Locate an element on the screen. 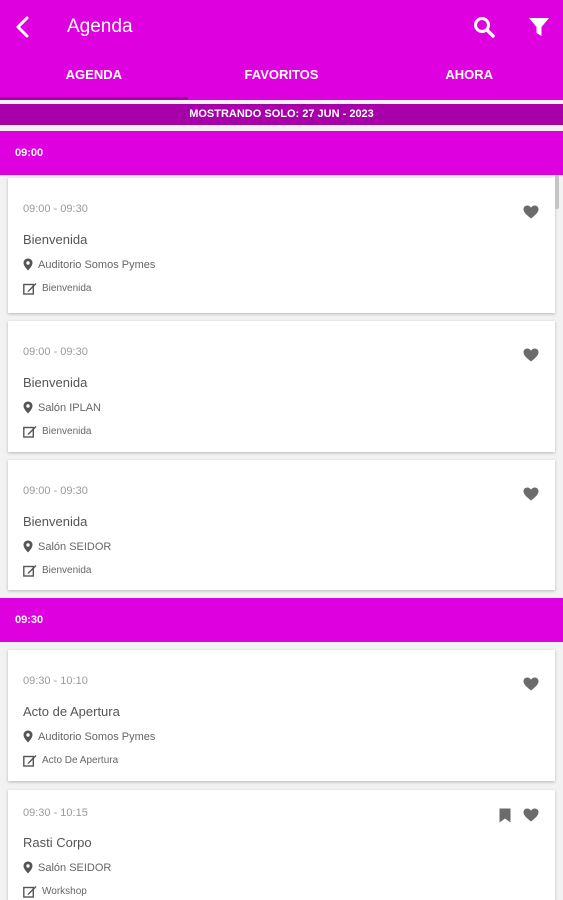  session-type: Workshop is located at coordinates (55, 891).